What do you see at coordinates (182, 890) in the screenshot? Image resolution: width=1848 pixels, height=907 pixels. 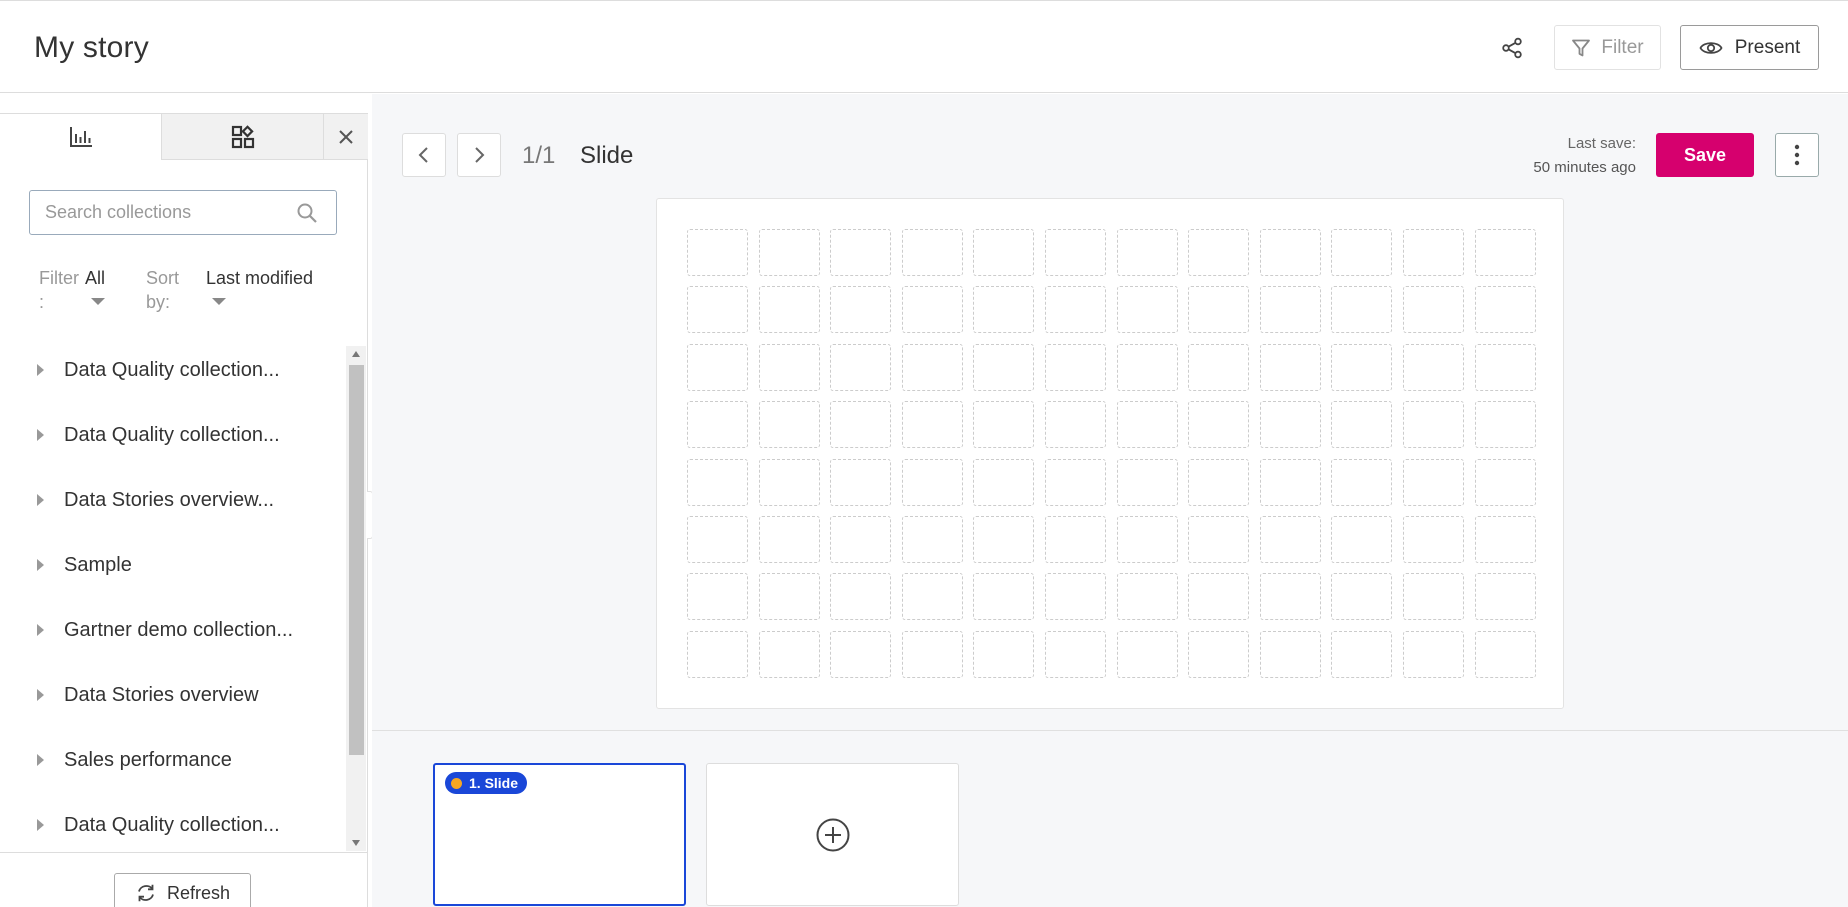 I see `refresh-button: Refresh` at bounding box center [182, 890].